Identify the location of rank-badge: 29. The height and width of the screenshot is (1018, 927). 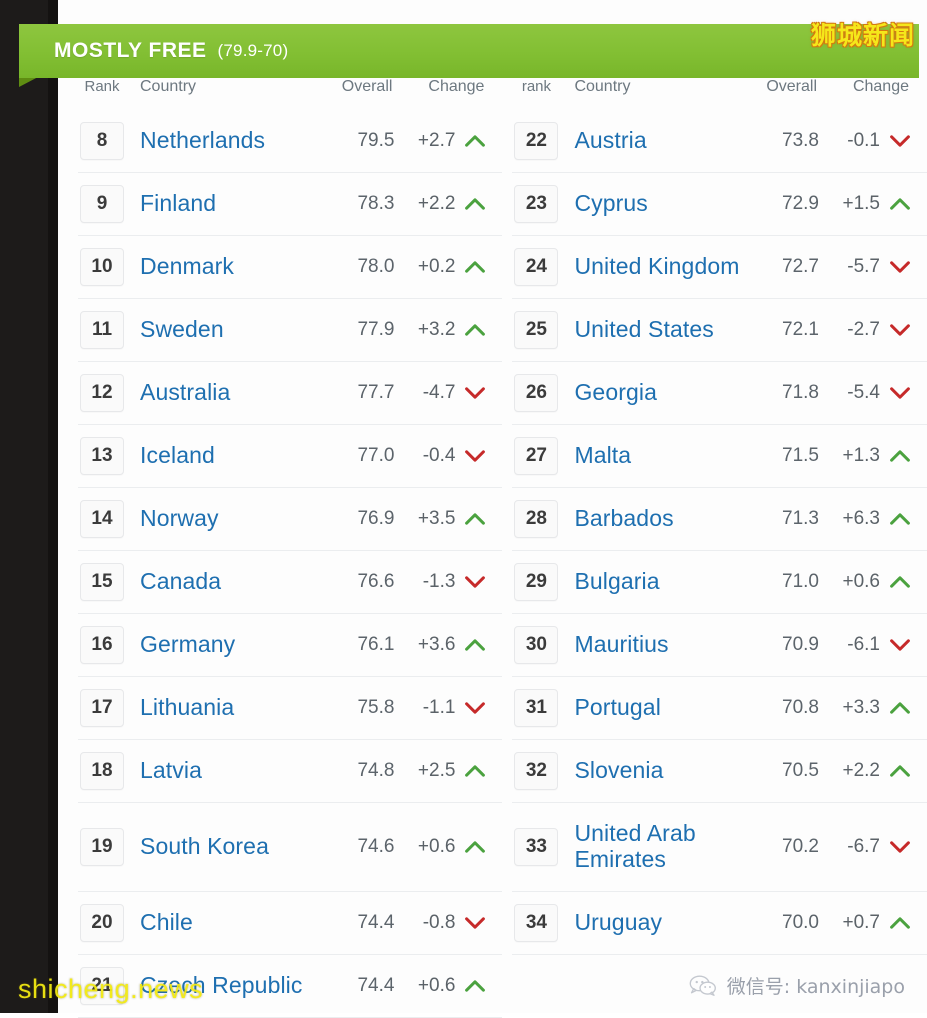
(536, 582).